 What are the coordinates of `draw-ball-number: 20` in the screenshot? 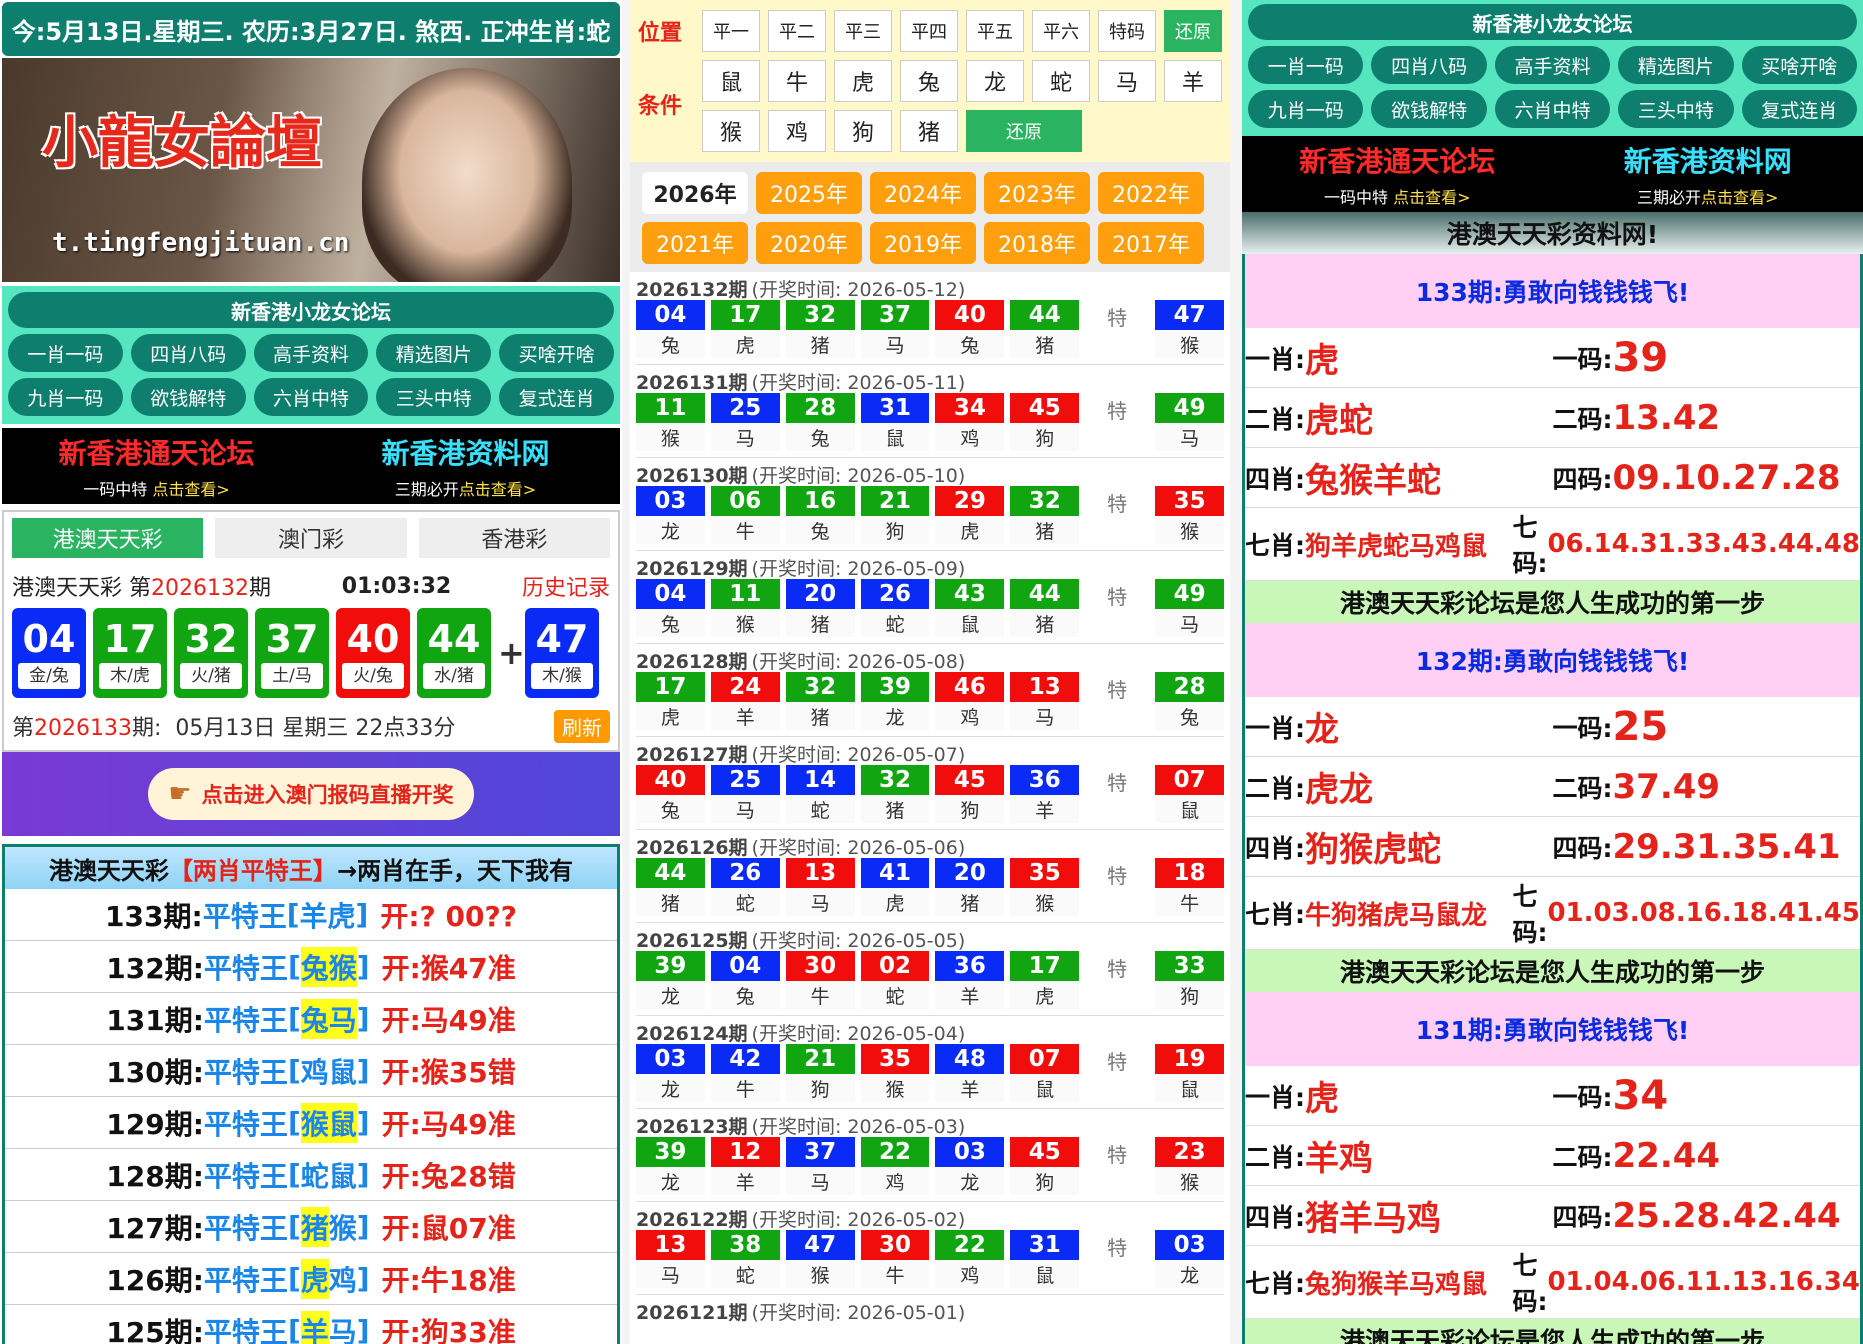 It's located at (970, 873).